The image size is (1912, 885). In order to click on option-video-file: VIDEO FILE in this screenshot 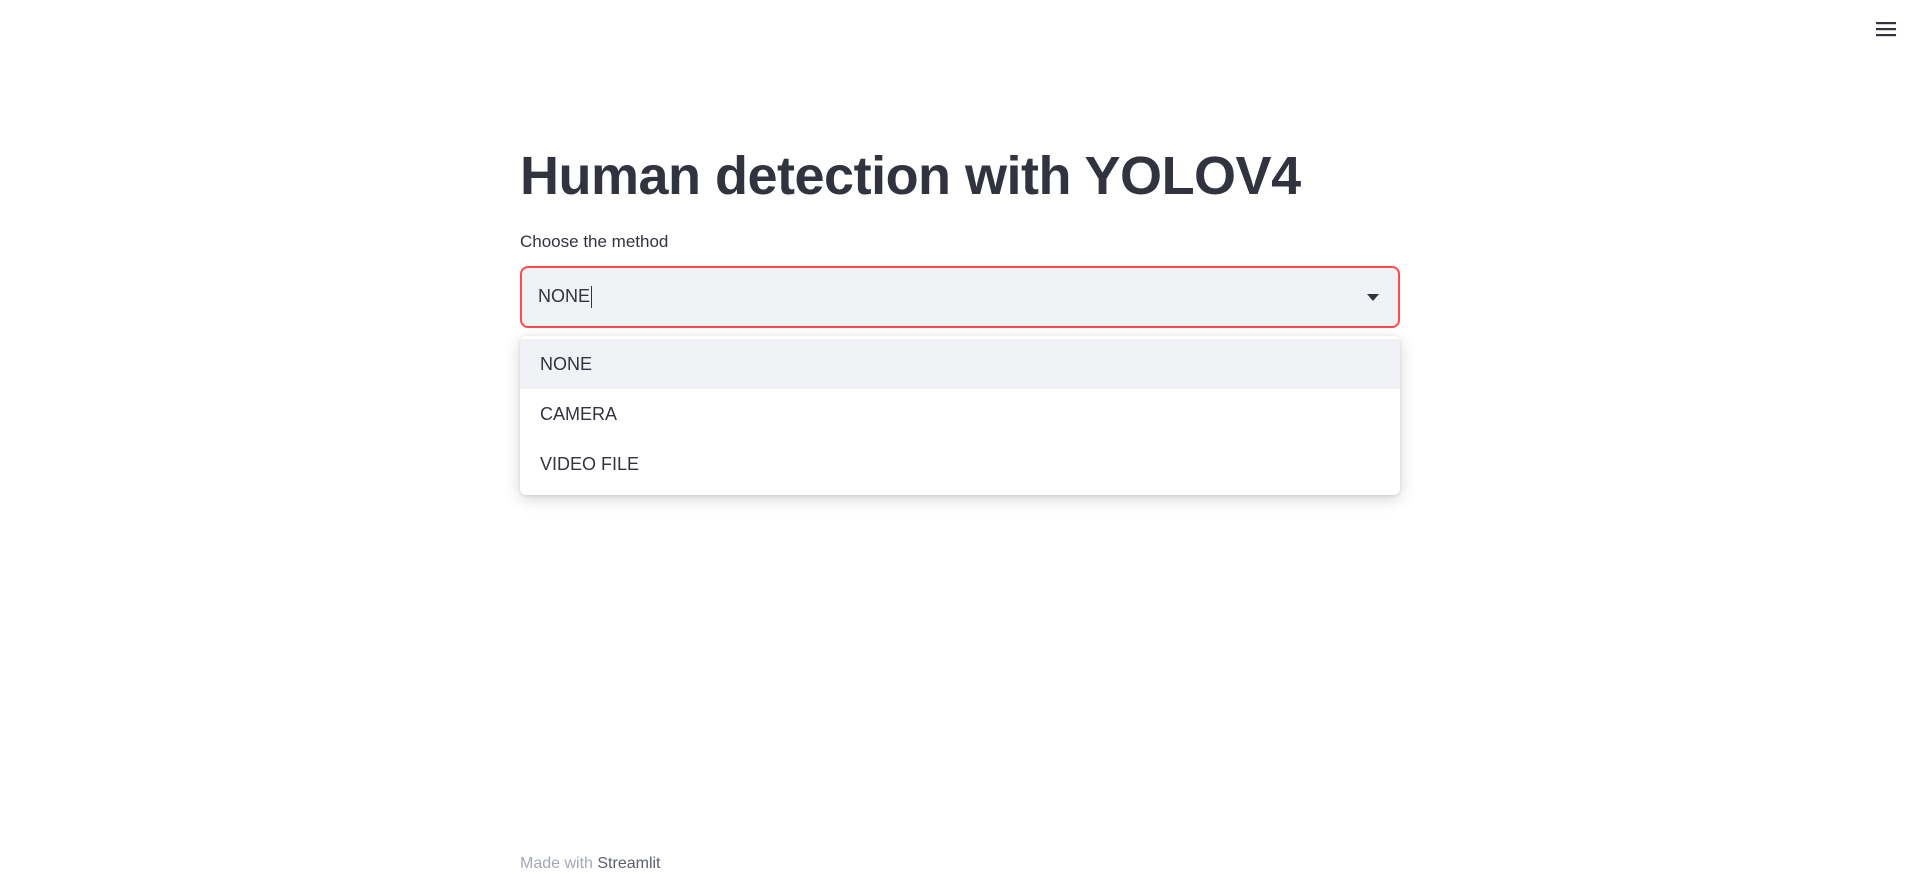, I will do `click(960, 464)`.